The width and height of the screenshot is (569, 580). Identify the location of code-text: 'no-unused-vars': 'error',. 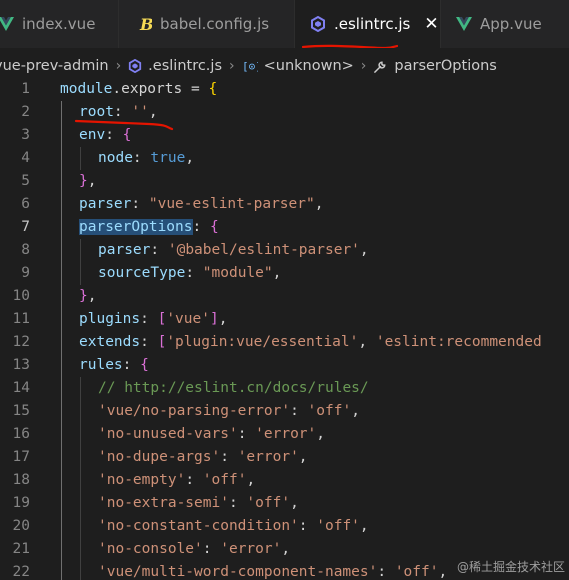
(211, 434).